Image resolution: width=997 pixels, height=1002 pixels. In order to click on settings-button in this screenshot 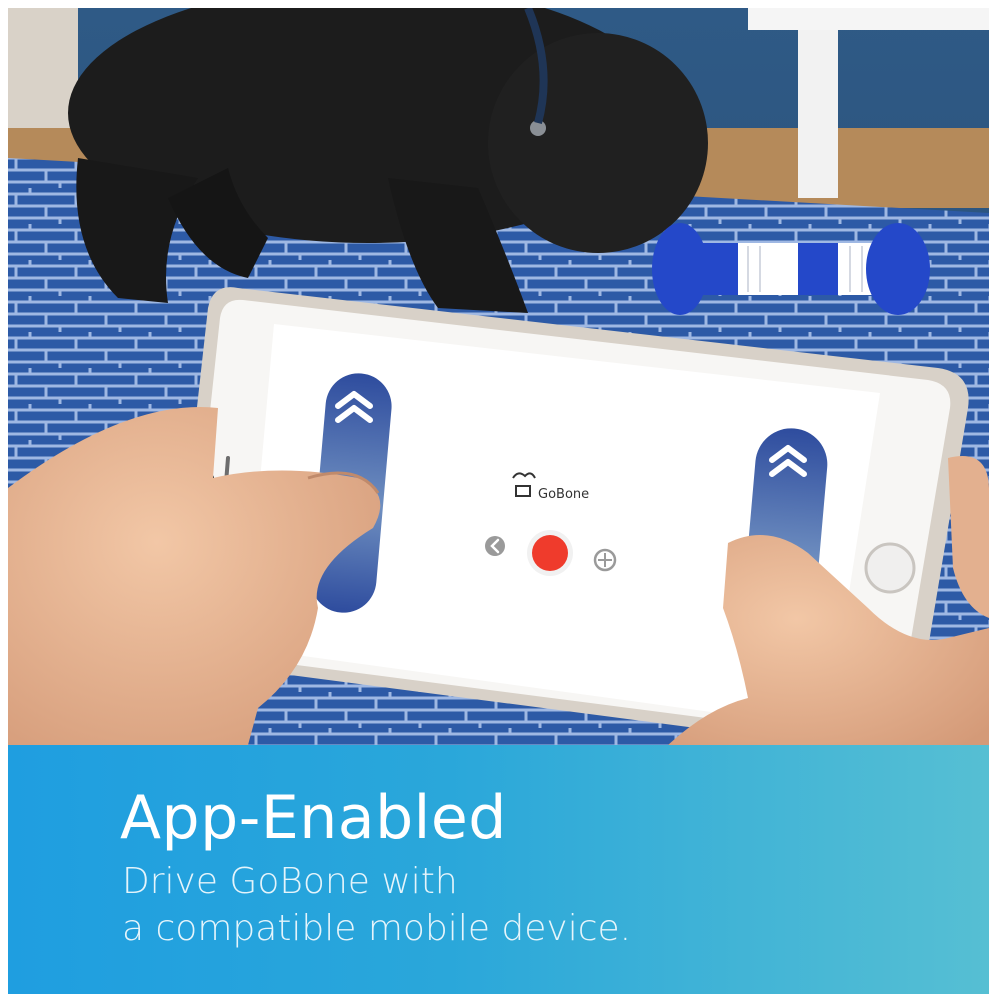, I will do `click(605, 560)`.